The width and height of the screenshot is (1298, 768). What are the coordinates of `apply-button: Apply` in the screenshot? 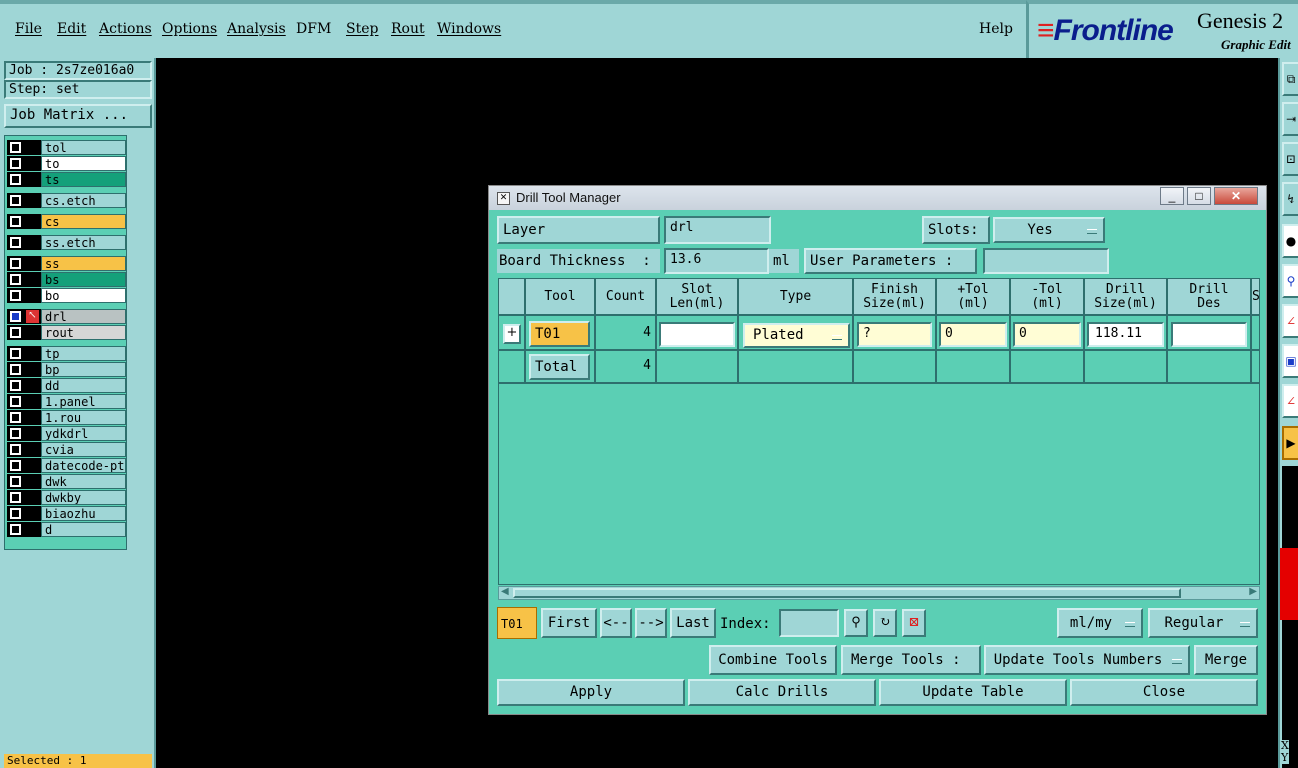 It's located at (591, 692).